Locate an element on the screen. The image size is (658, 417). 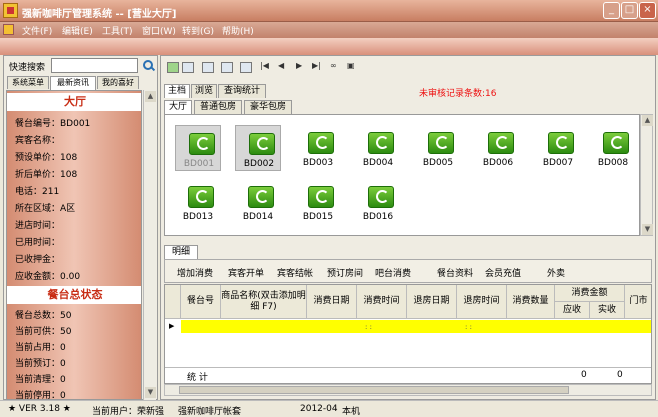
add-consumption-button: 增加消费 is located at coordinates (195, 272).